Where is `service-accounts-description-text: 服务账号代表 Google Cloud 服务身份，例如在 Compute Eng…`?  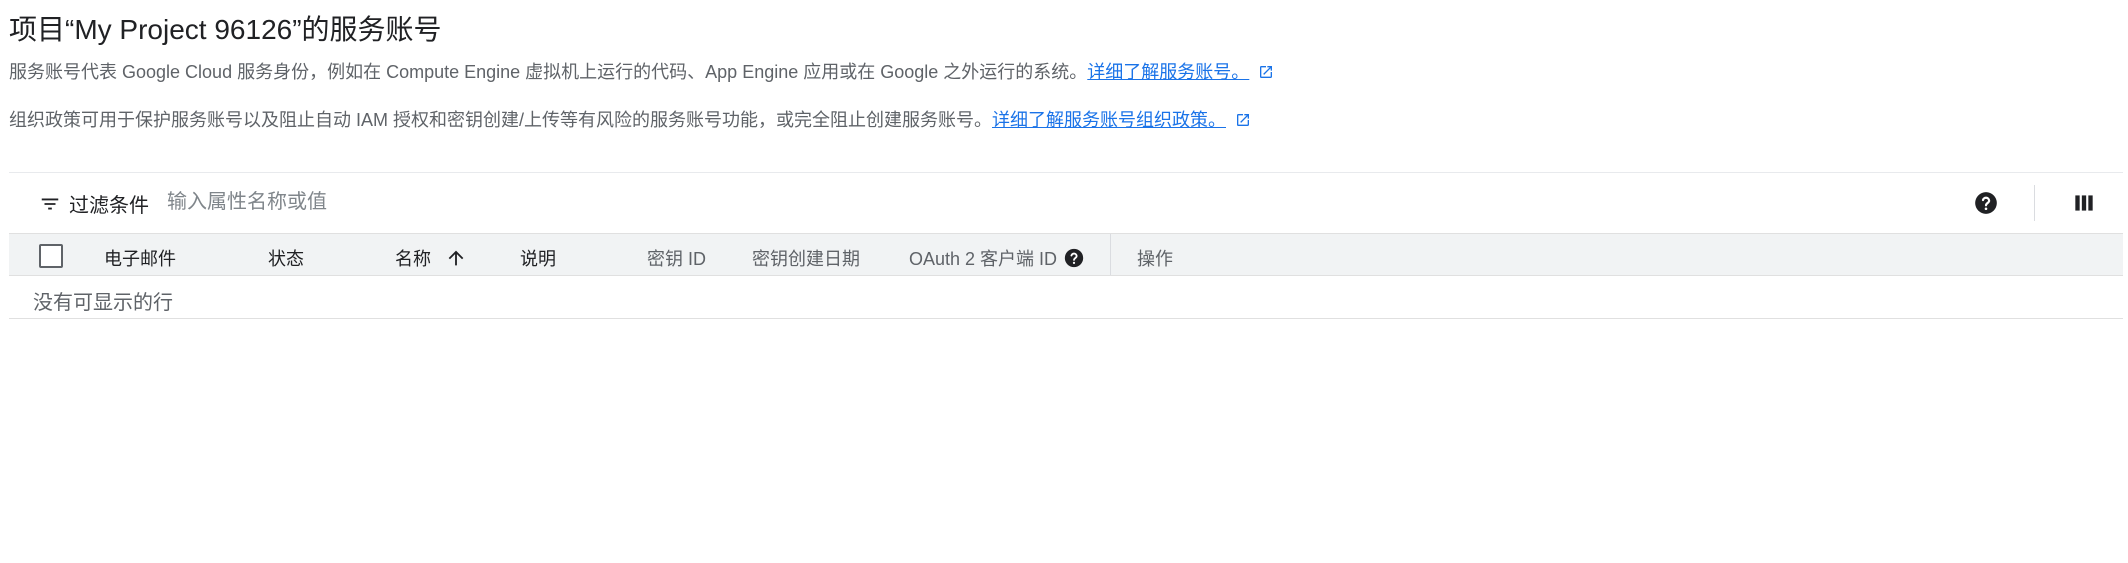
service-accounts-description-text: 服务账号代表 Google Cloud 服务身份，例如在 Compute Eng… is located at coordinates (548, 72).